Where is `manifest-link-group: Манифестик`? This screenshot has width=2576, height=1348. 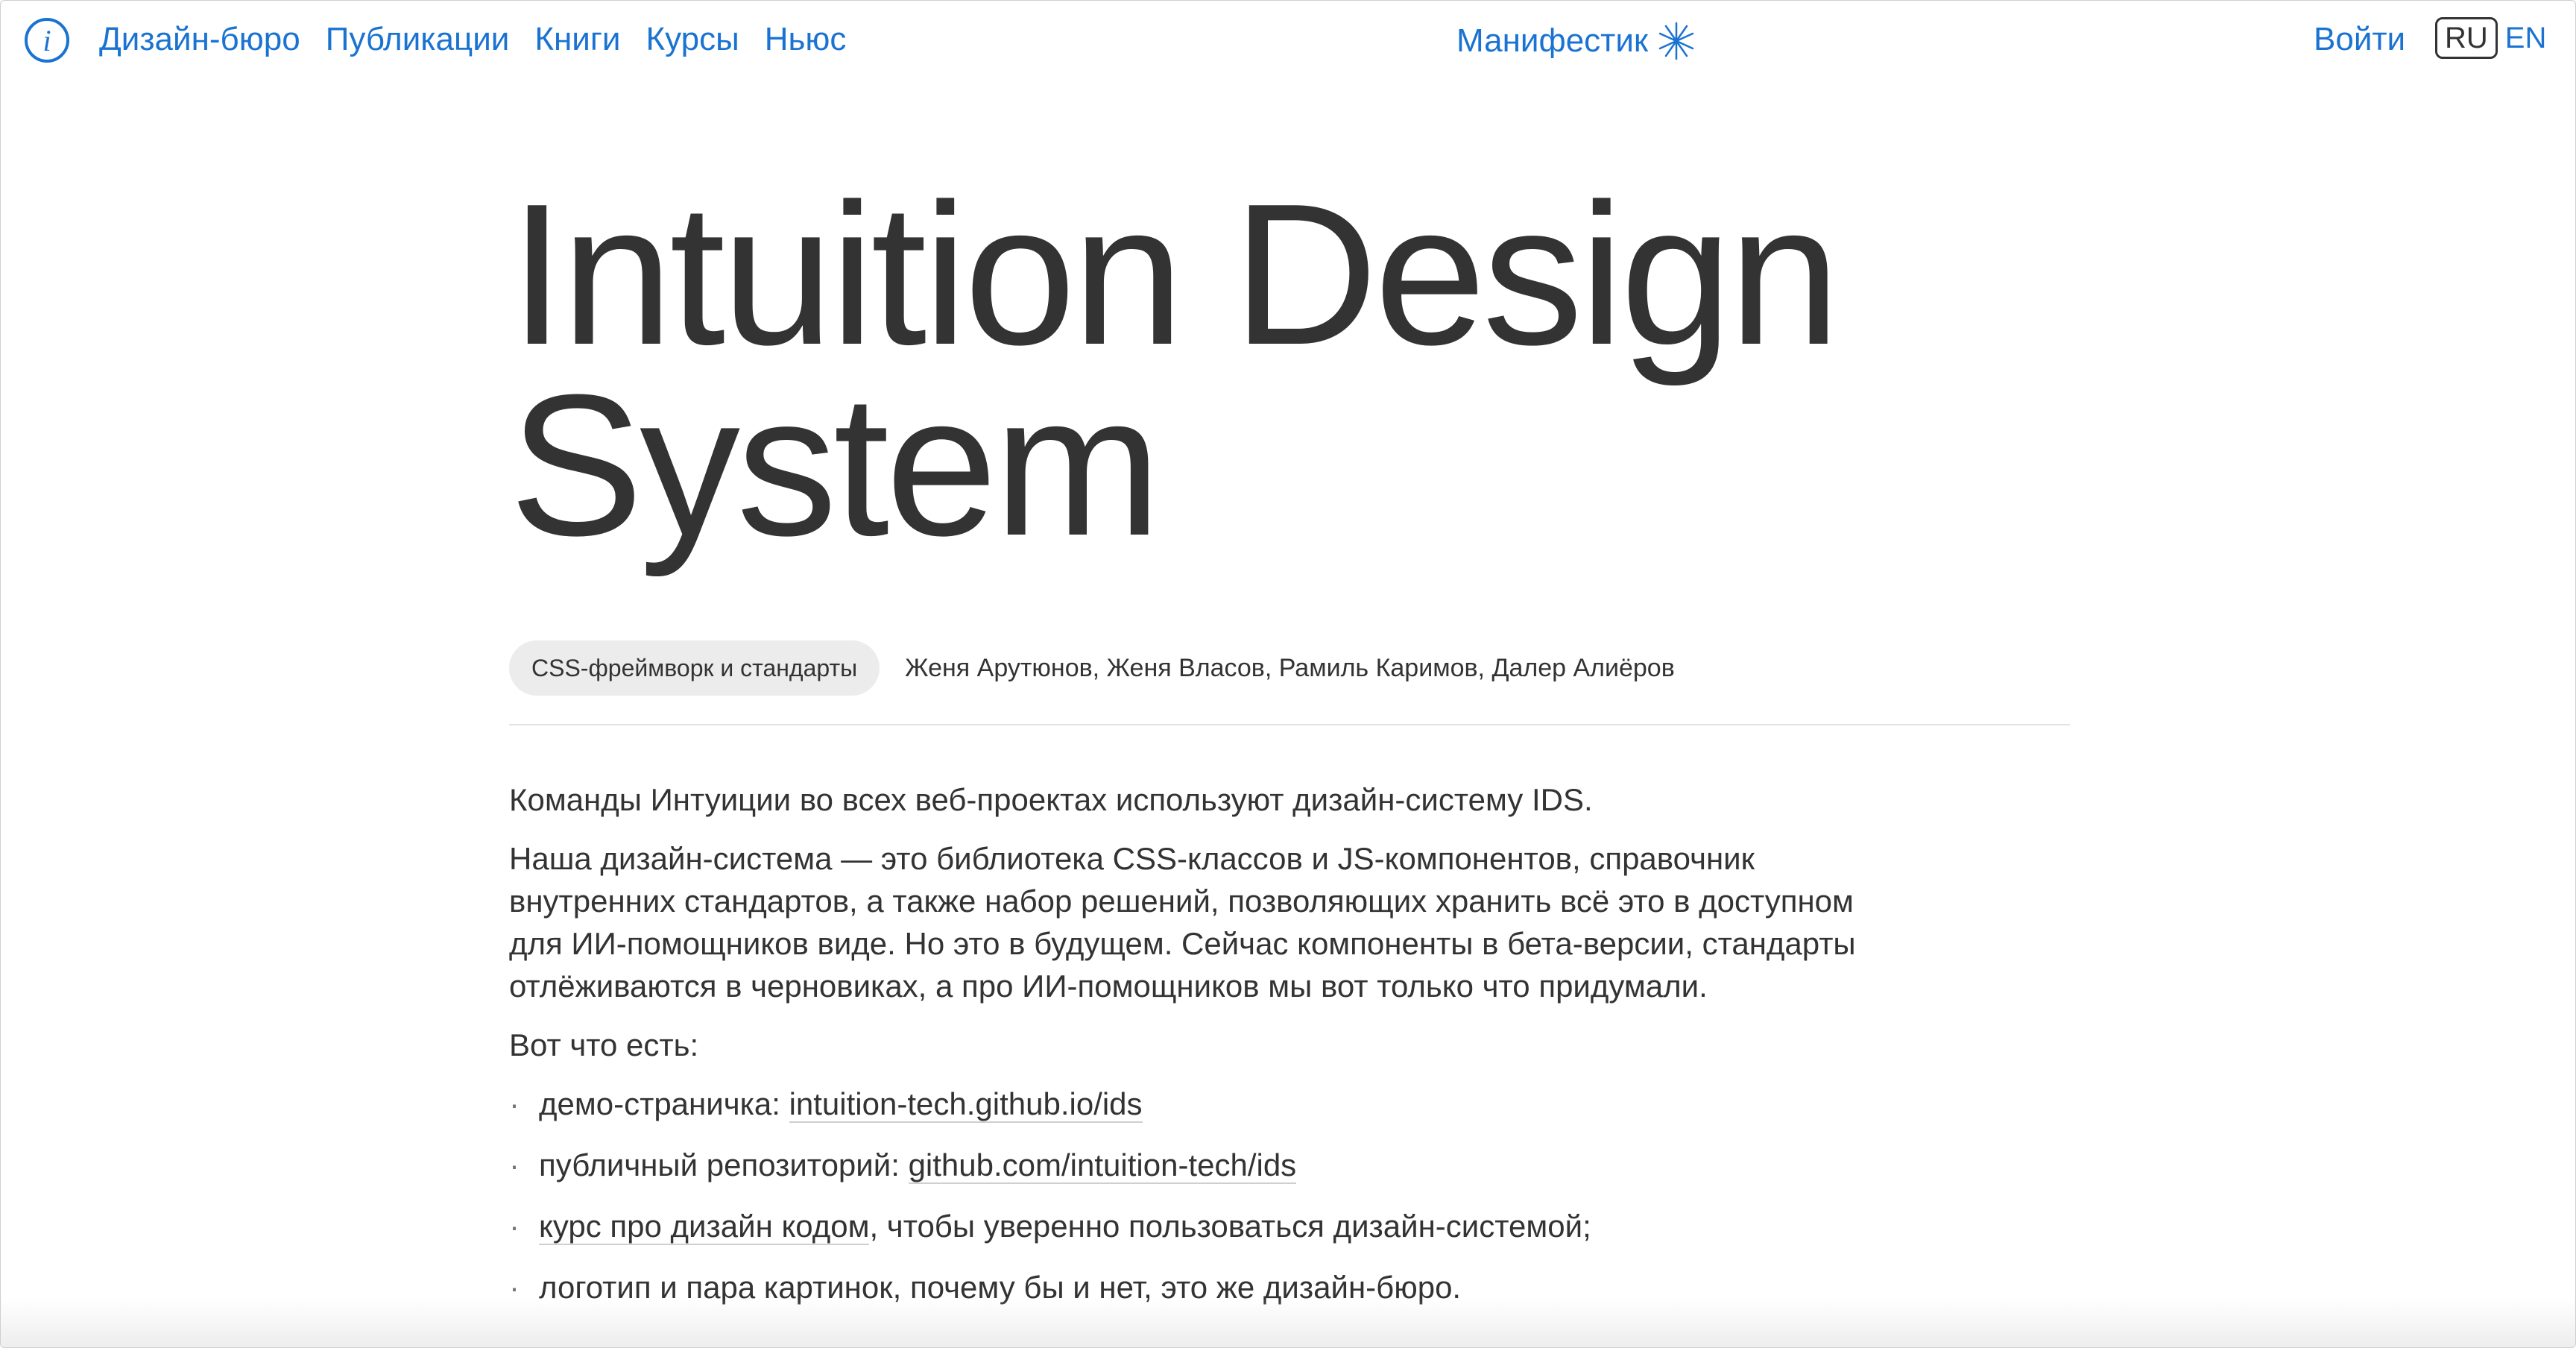 manifest-link-group: Манифестик is located at coordinates (1577, 41).